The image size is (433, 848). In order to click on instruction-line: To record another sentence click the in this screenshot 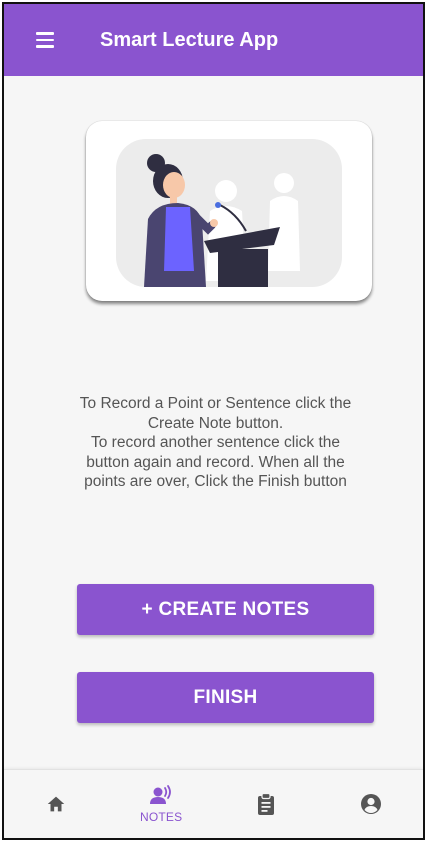, I will do `click(215, 442)`.